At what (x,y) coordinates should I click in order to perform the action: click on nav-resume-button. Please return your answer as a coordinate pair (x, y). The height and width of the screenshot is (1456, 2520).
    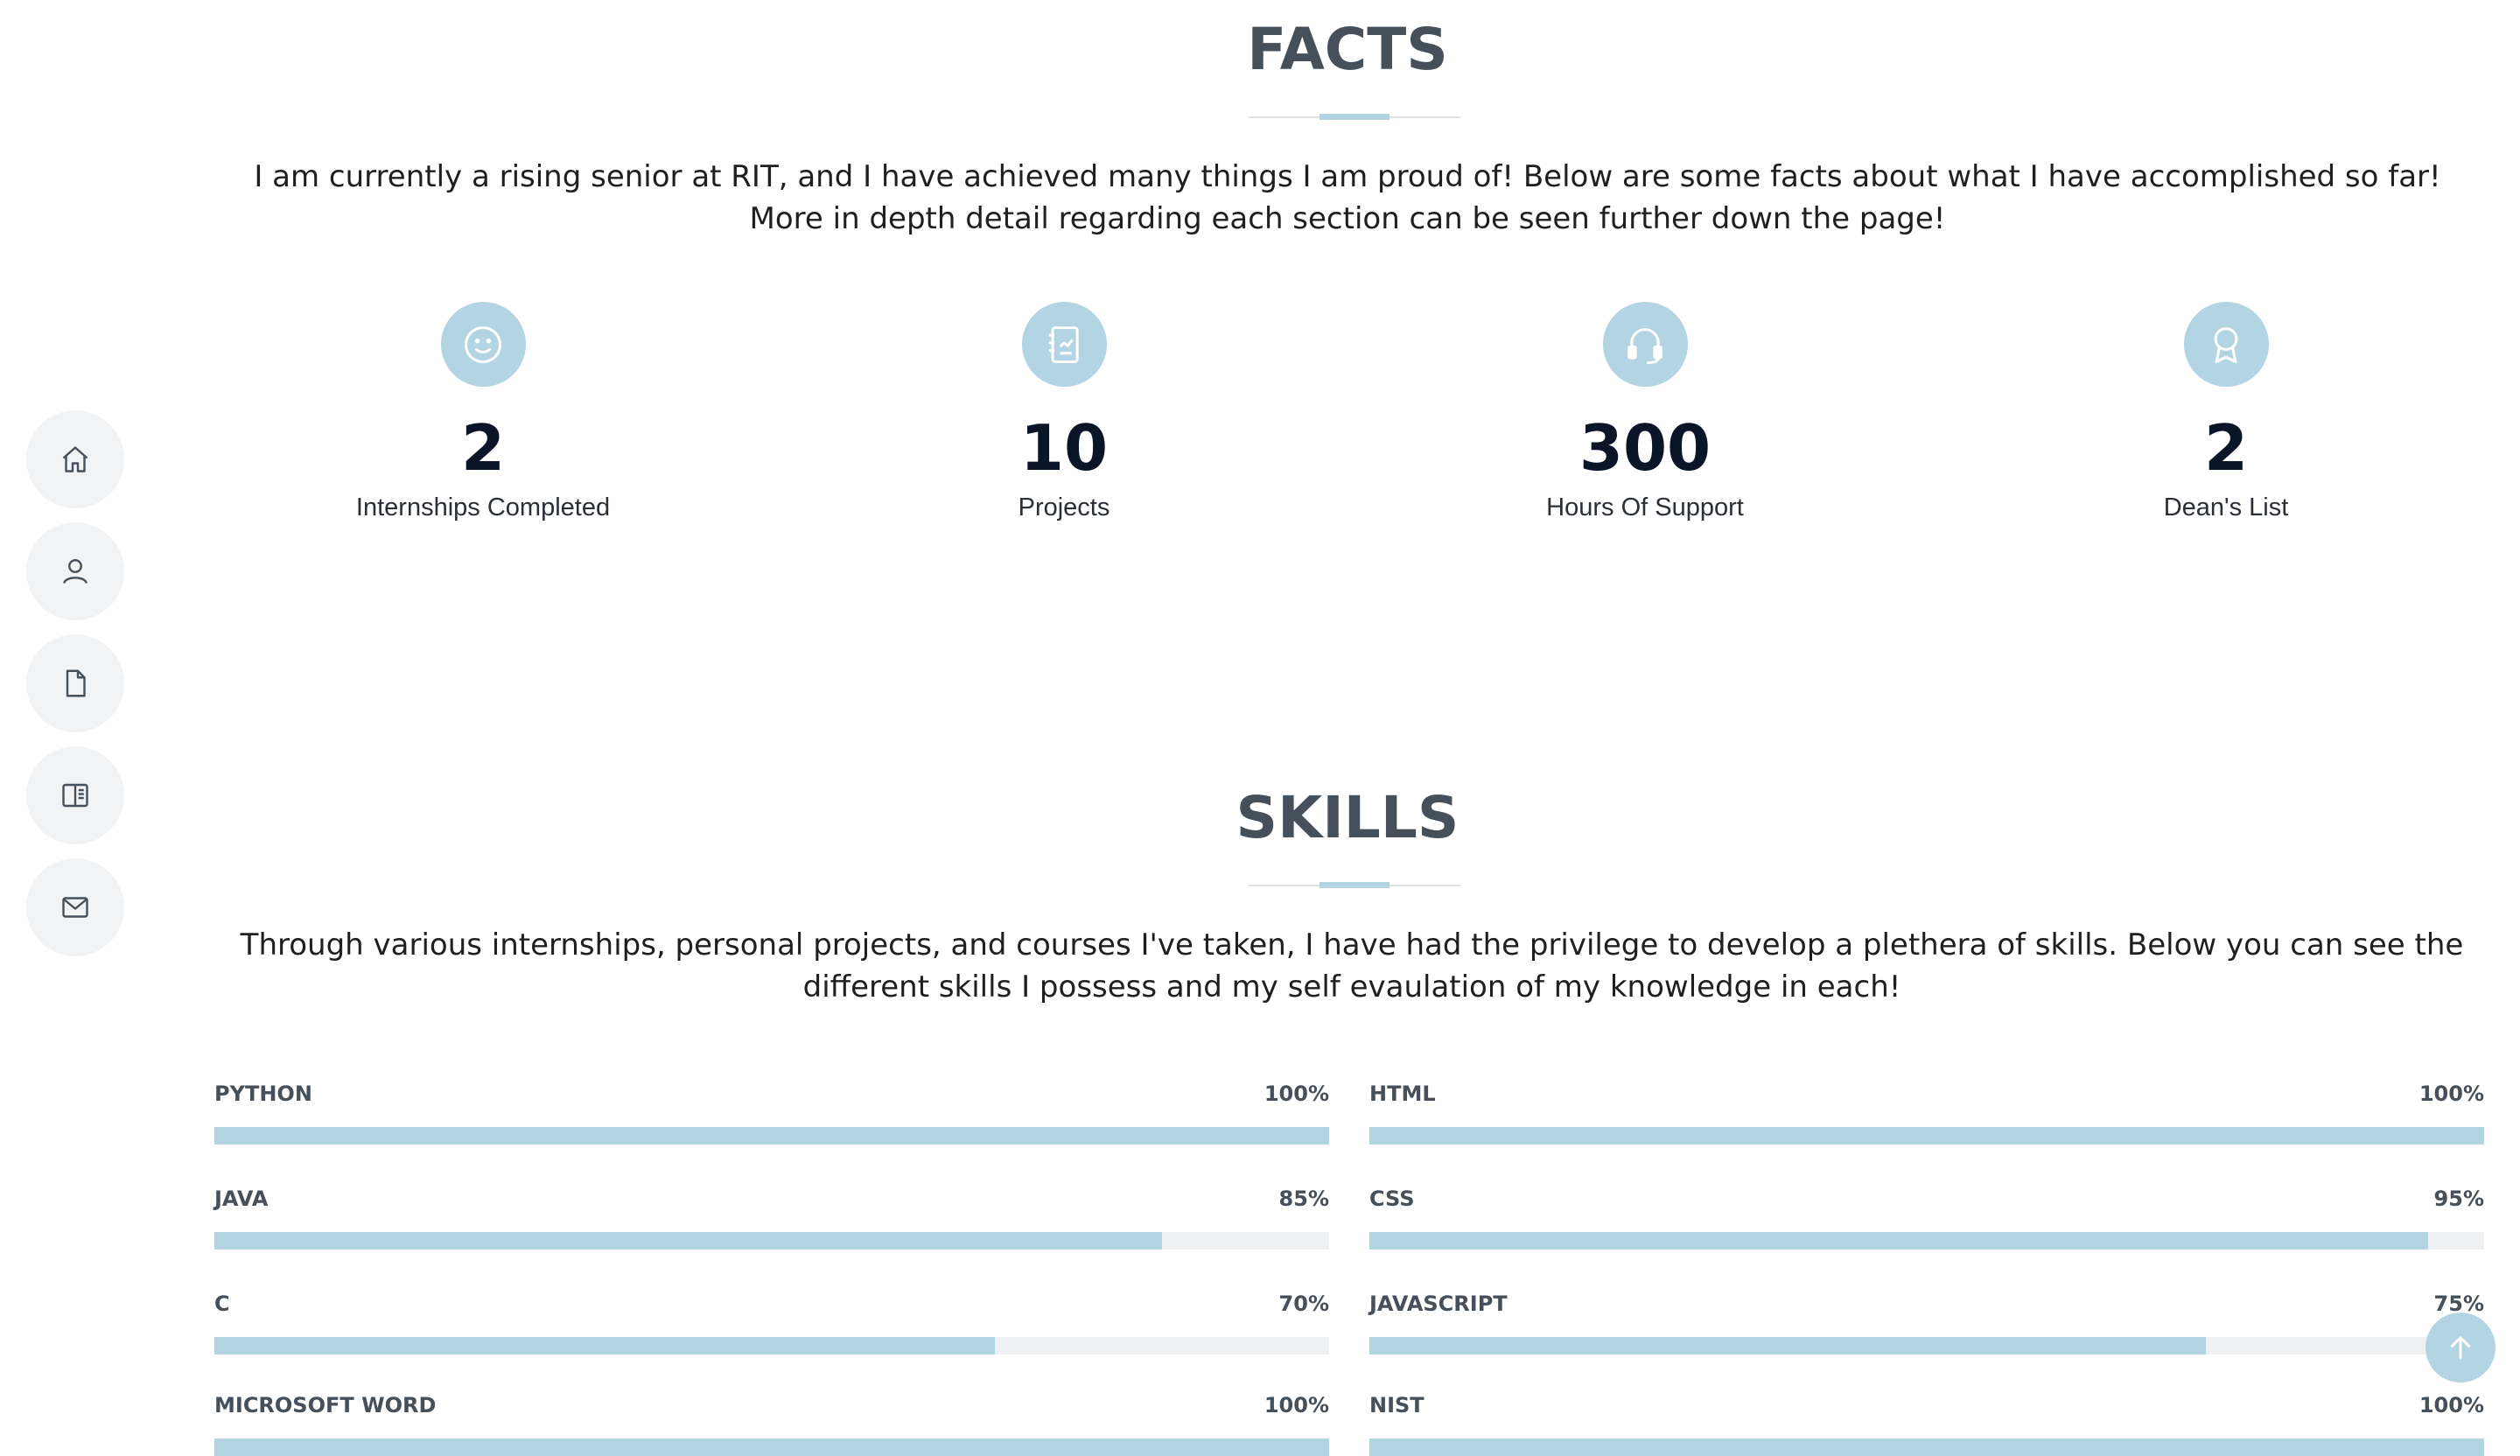
    Looking at the image, I should click on (75, 683).